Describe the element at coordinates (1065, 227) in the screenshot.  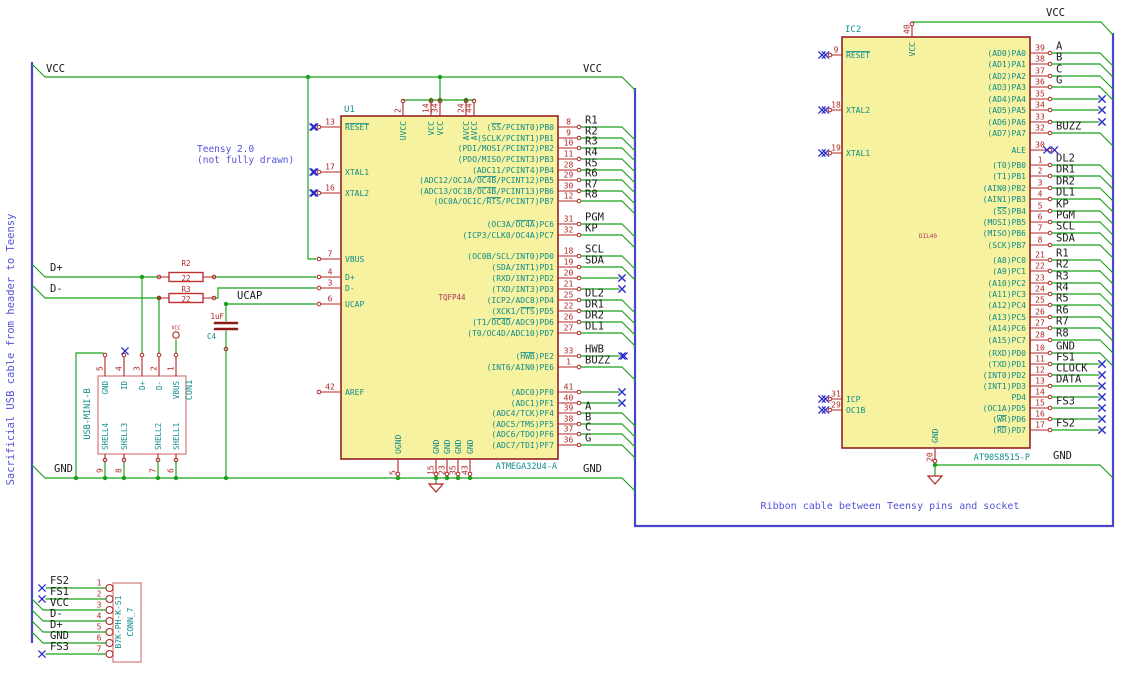
I see `net-label-SCL: SCL` at that location.